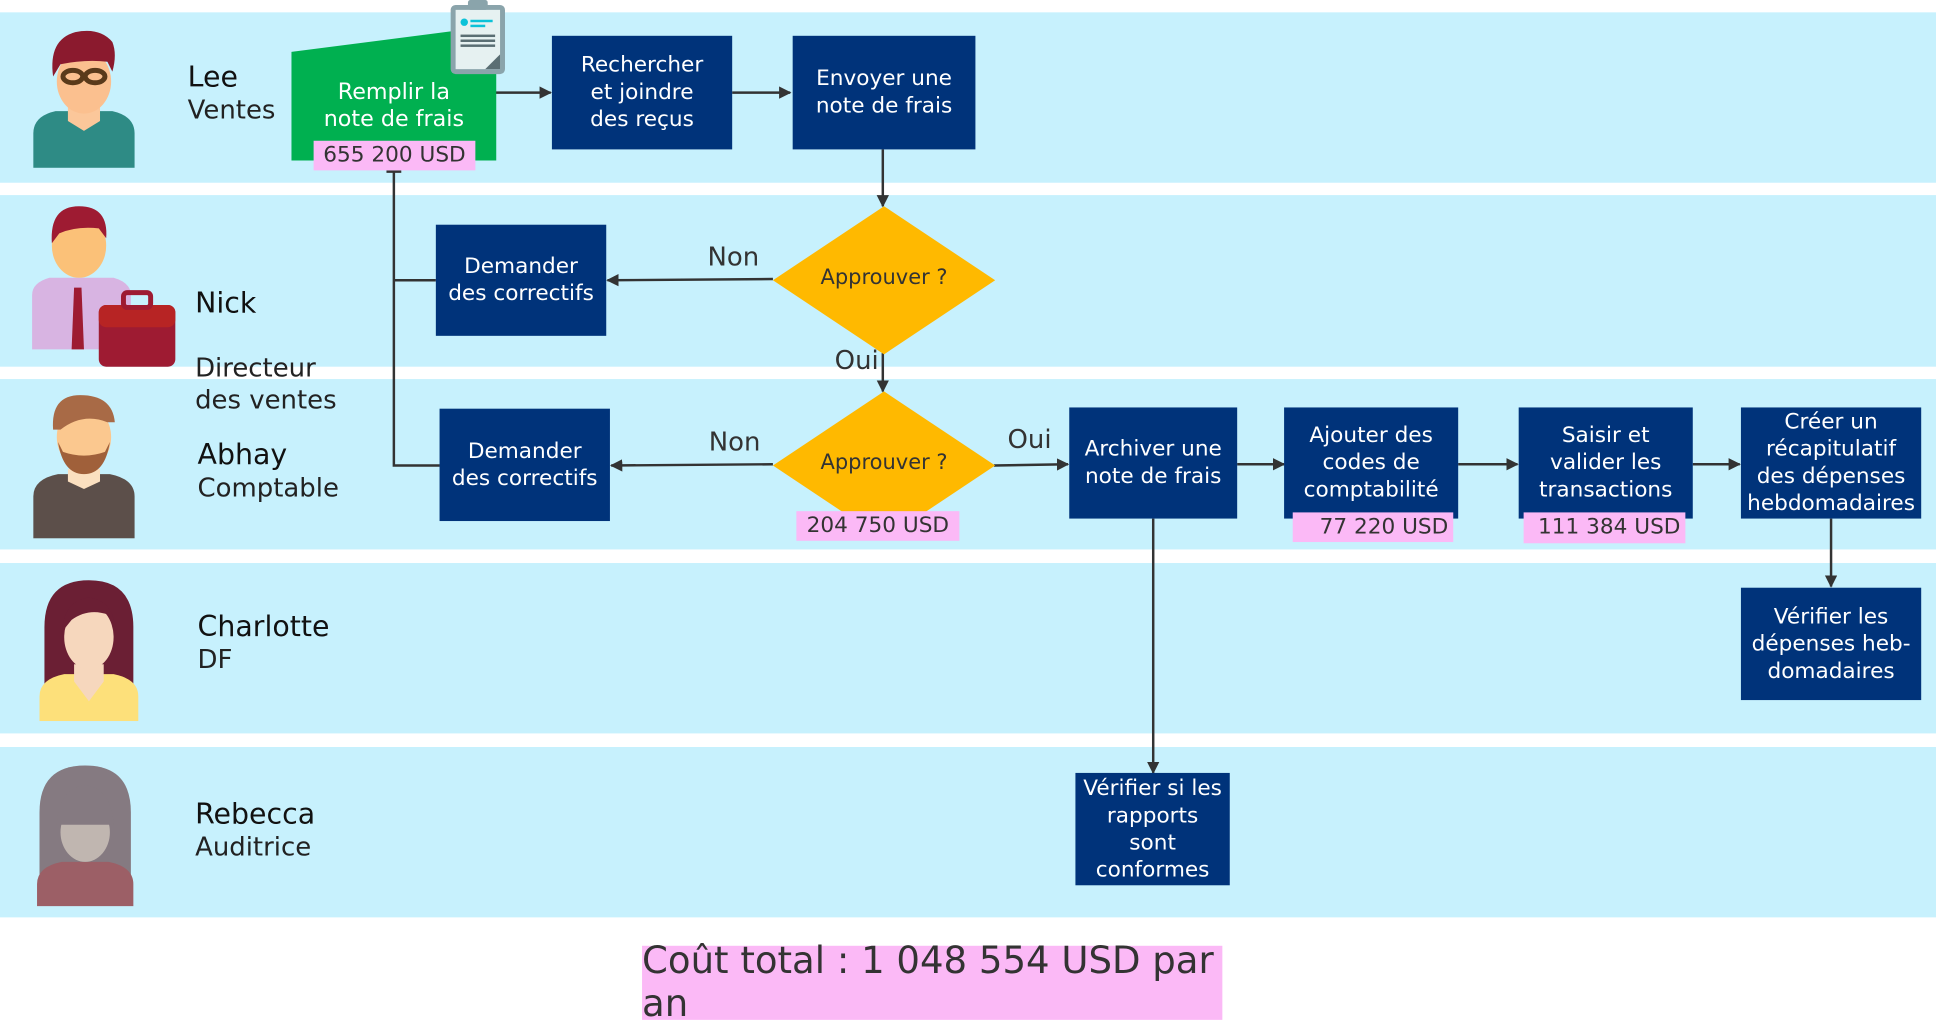  What do you see at coordinates (878, 526) in the screenshot?
I see `cost-approve-abhay: 204 750 USD` at bounding box center [878, 526].